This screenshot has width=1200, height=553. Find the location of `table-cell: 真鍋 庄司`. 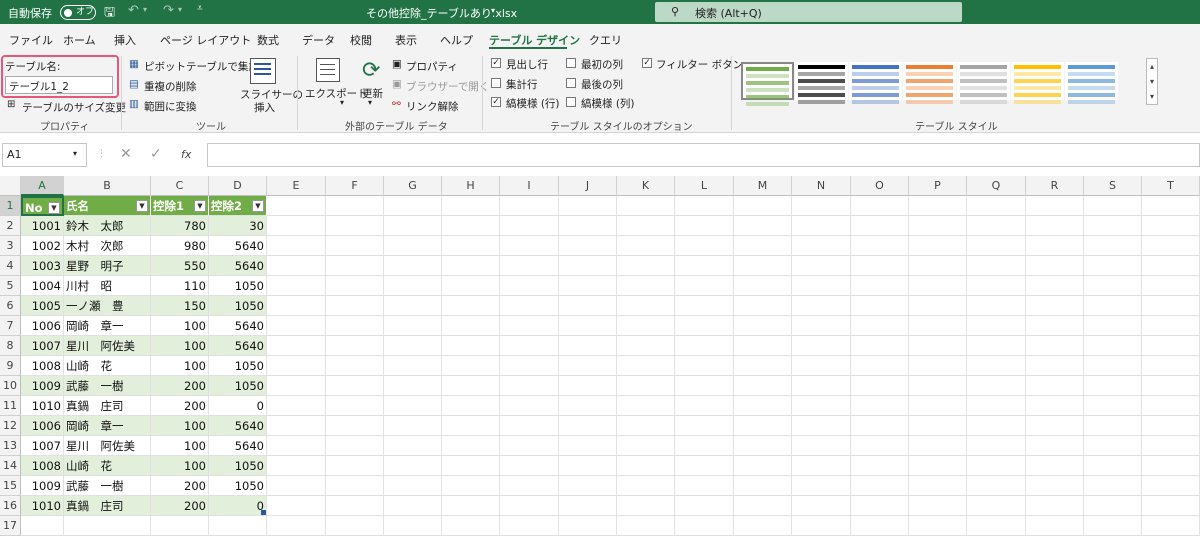

table-cell: 真鍋 庄司 is located at coordinates (107, 406).